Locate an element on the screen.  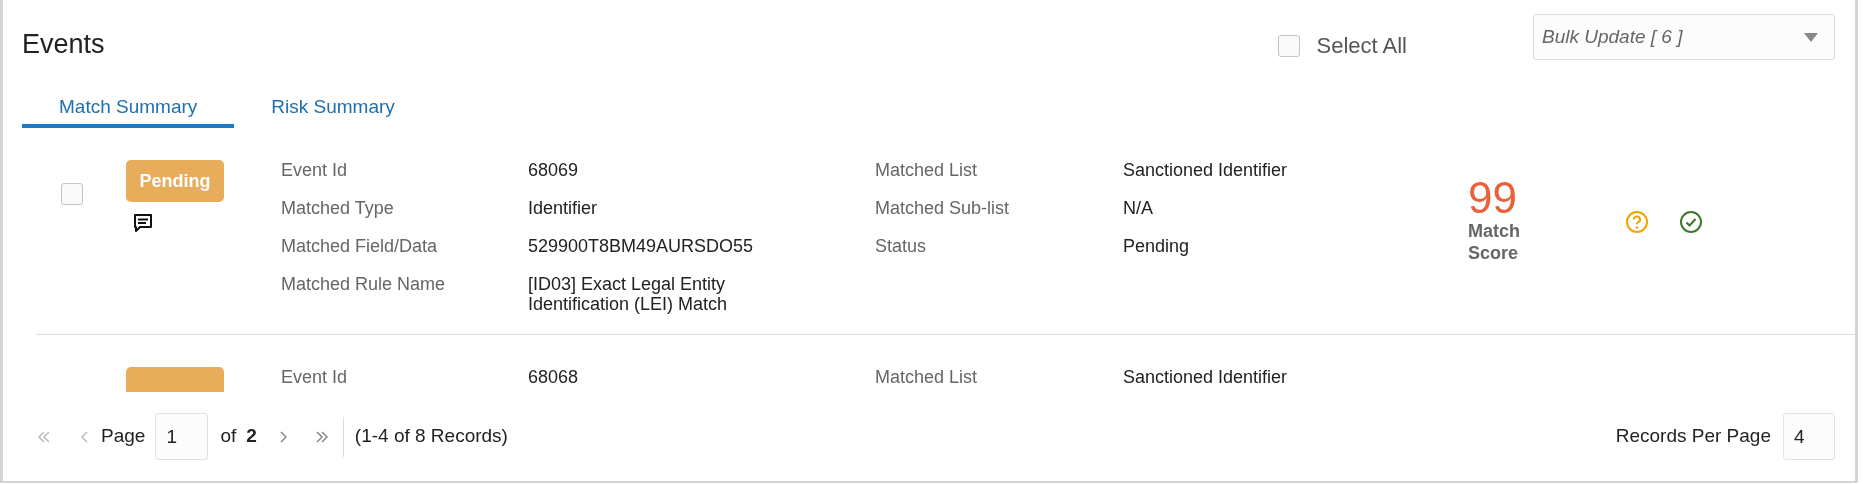
match-score: 99 is located at coordinates (1492, 198).